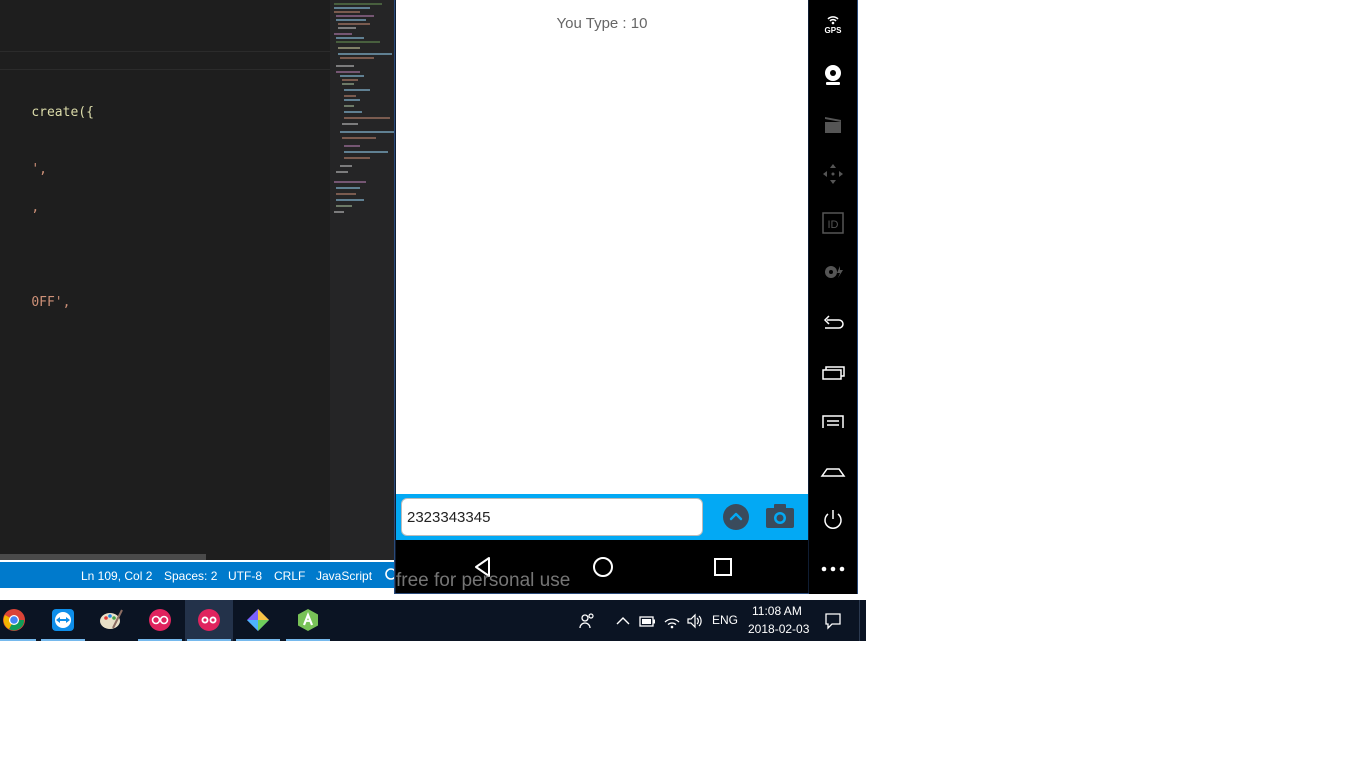  Describe the element at coordinates (51, 302) in the screenshot. I see `code-token: 0FF',` at that location.